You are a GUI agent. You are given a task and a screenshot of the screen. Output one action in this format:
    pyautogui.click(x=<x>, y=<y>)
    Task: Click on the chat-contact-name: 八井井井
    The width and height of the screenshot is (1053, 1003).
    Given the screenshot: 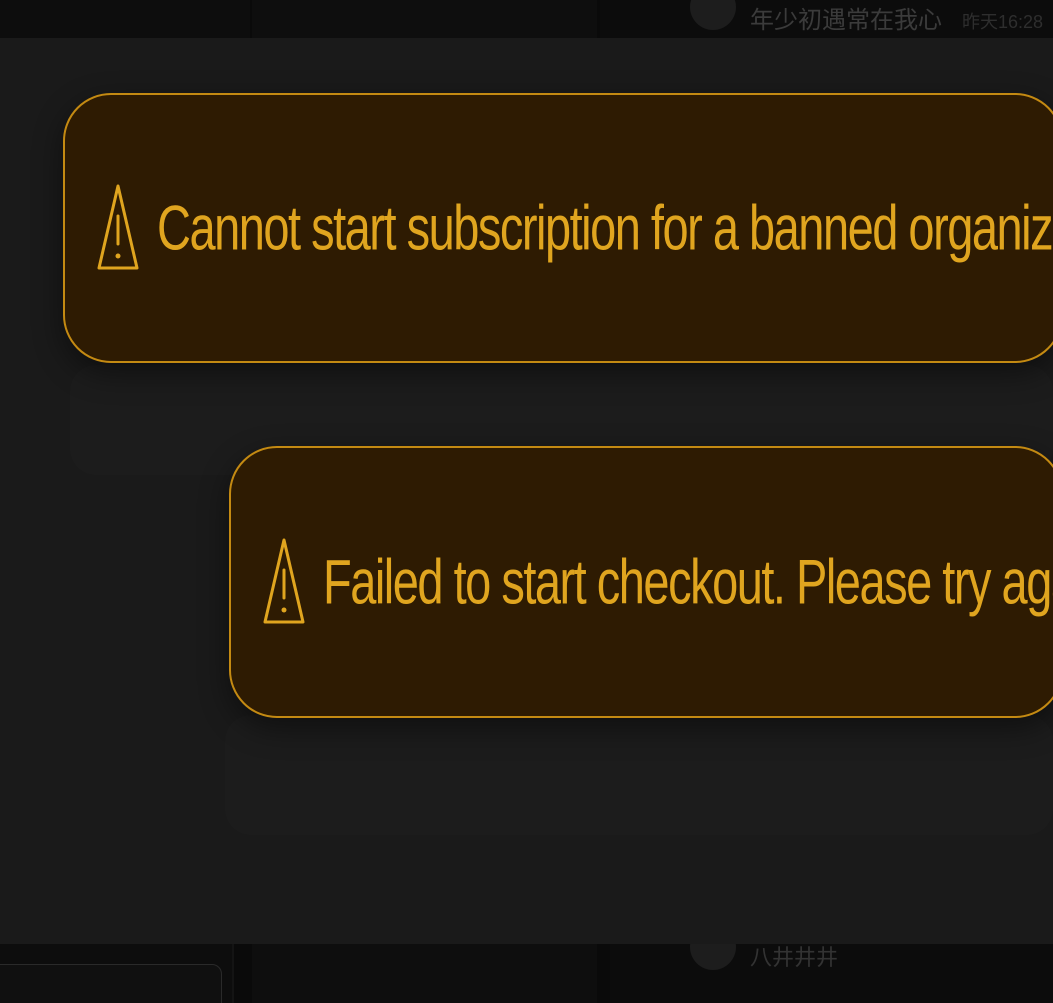 What is the action you would take?
    pyautogui.click(x=794, y=957)
    